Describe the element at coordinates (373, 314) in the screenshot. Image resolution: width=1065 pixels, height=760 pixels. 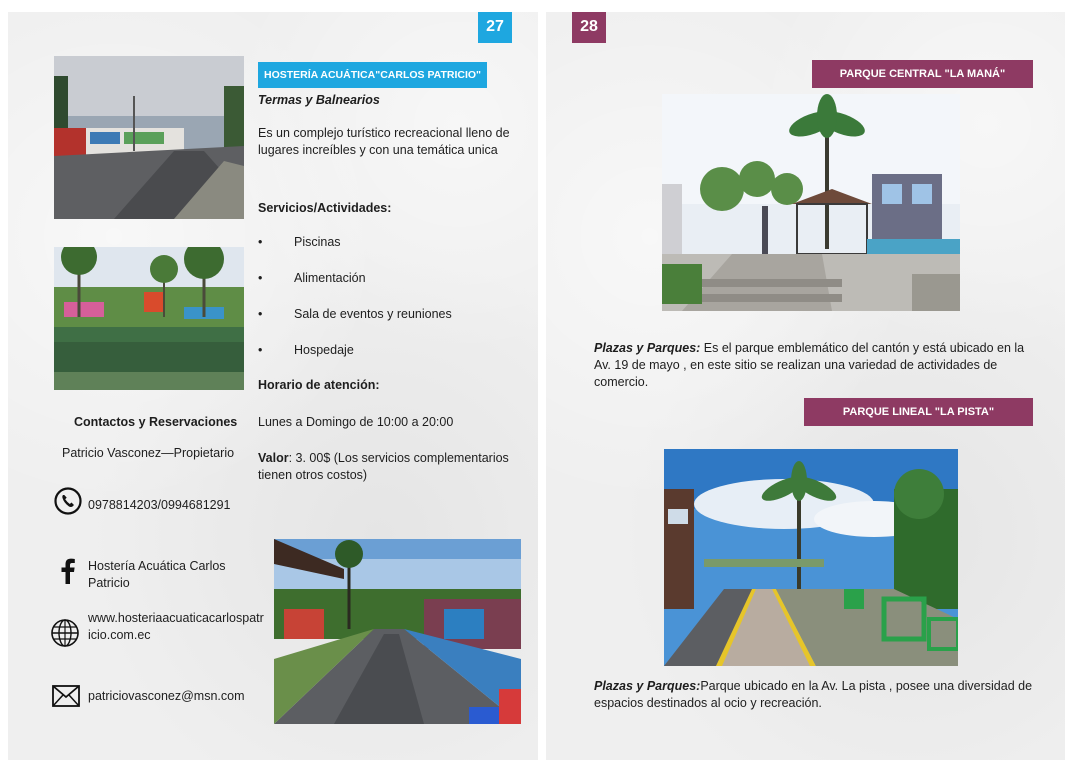
I see `service-label: Sala de eventos y reuniones` at that location.